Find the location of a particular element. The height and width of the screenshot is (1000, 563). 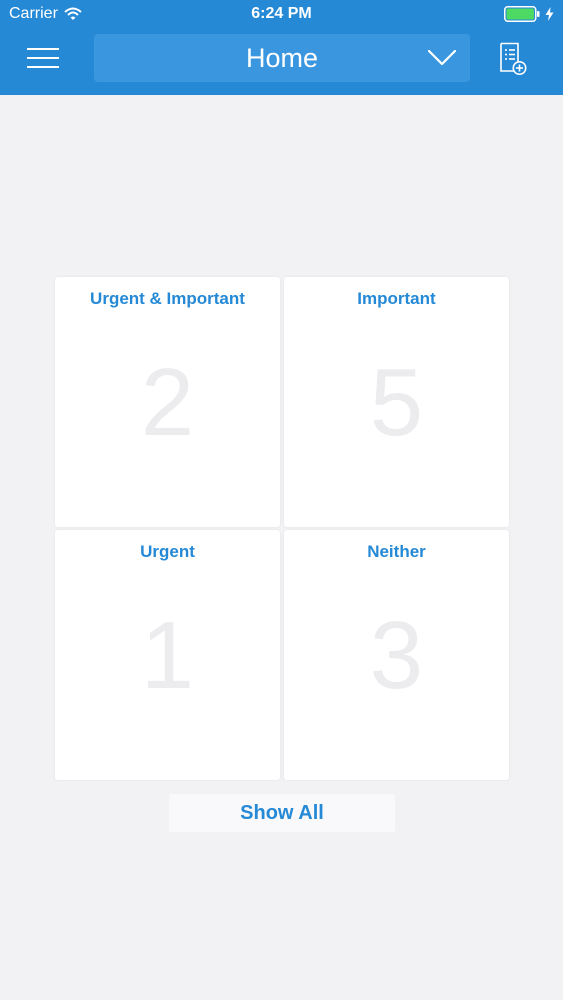

battery-icon is located at coordinates (522, 14).